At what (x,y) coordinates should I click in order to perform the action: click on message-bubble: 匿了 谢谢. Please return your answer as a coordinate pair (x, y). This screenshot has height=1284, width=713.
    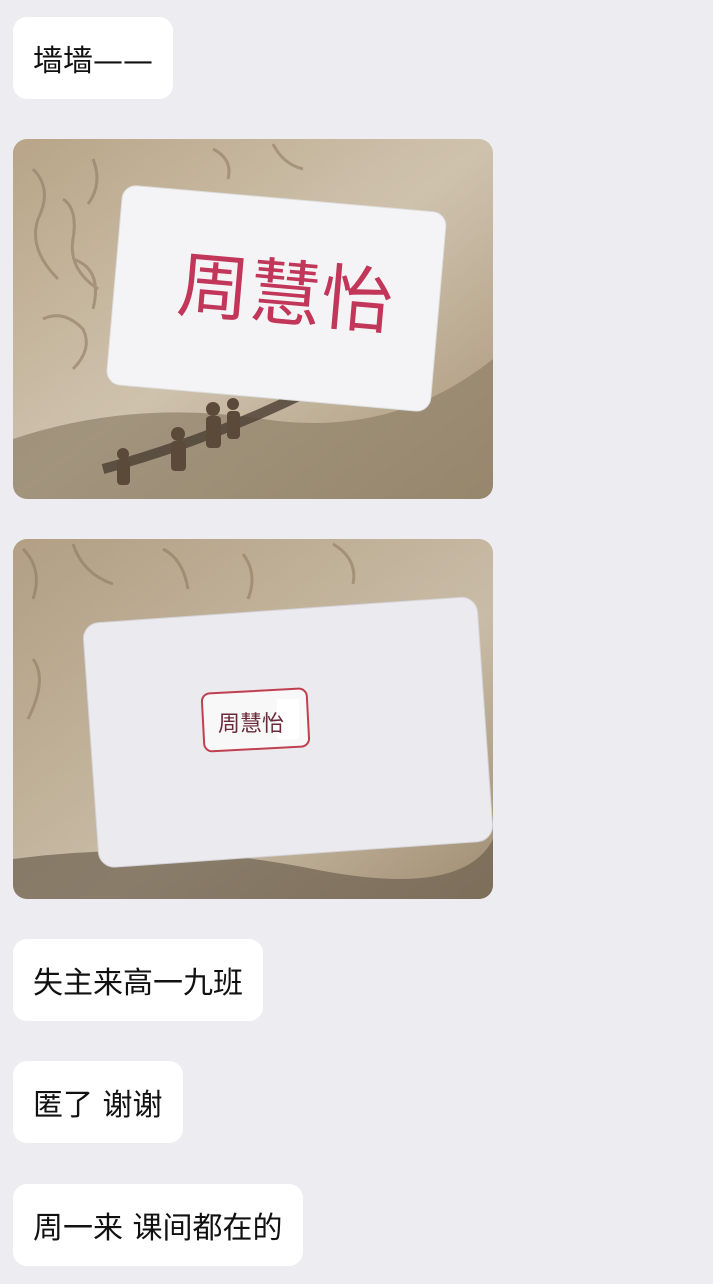
    Looking at the image, I should click on (98, 1102).